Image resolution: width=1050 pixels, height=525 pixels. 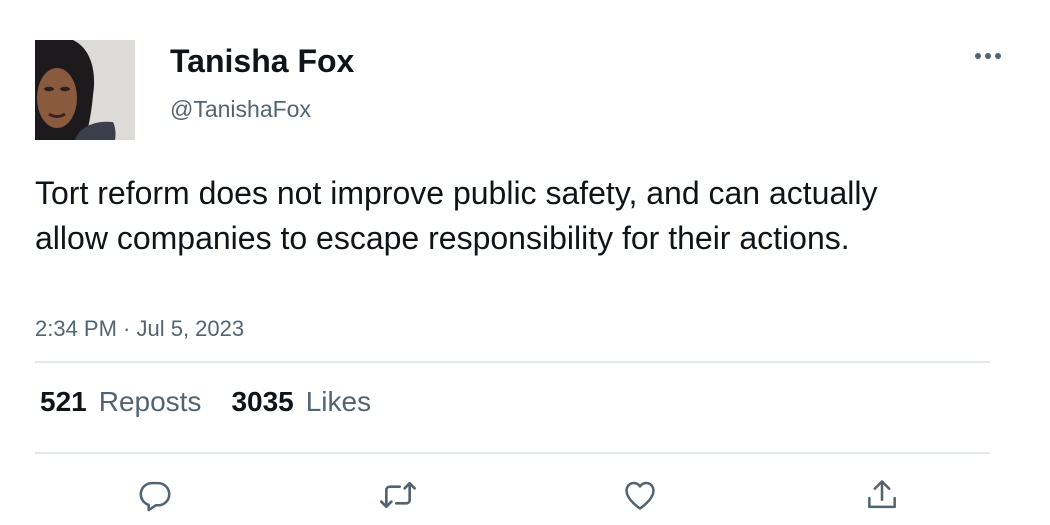 I want to click on speech-bubble-icon, so click(x=155, y=496).